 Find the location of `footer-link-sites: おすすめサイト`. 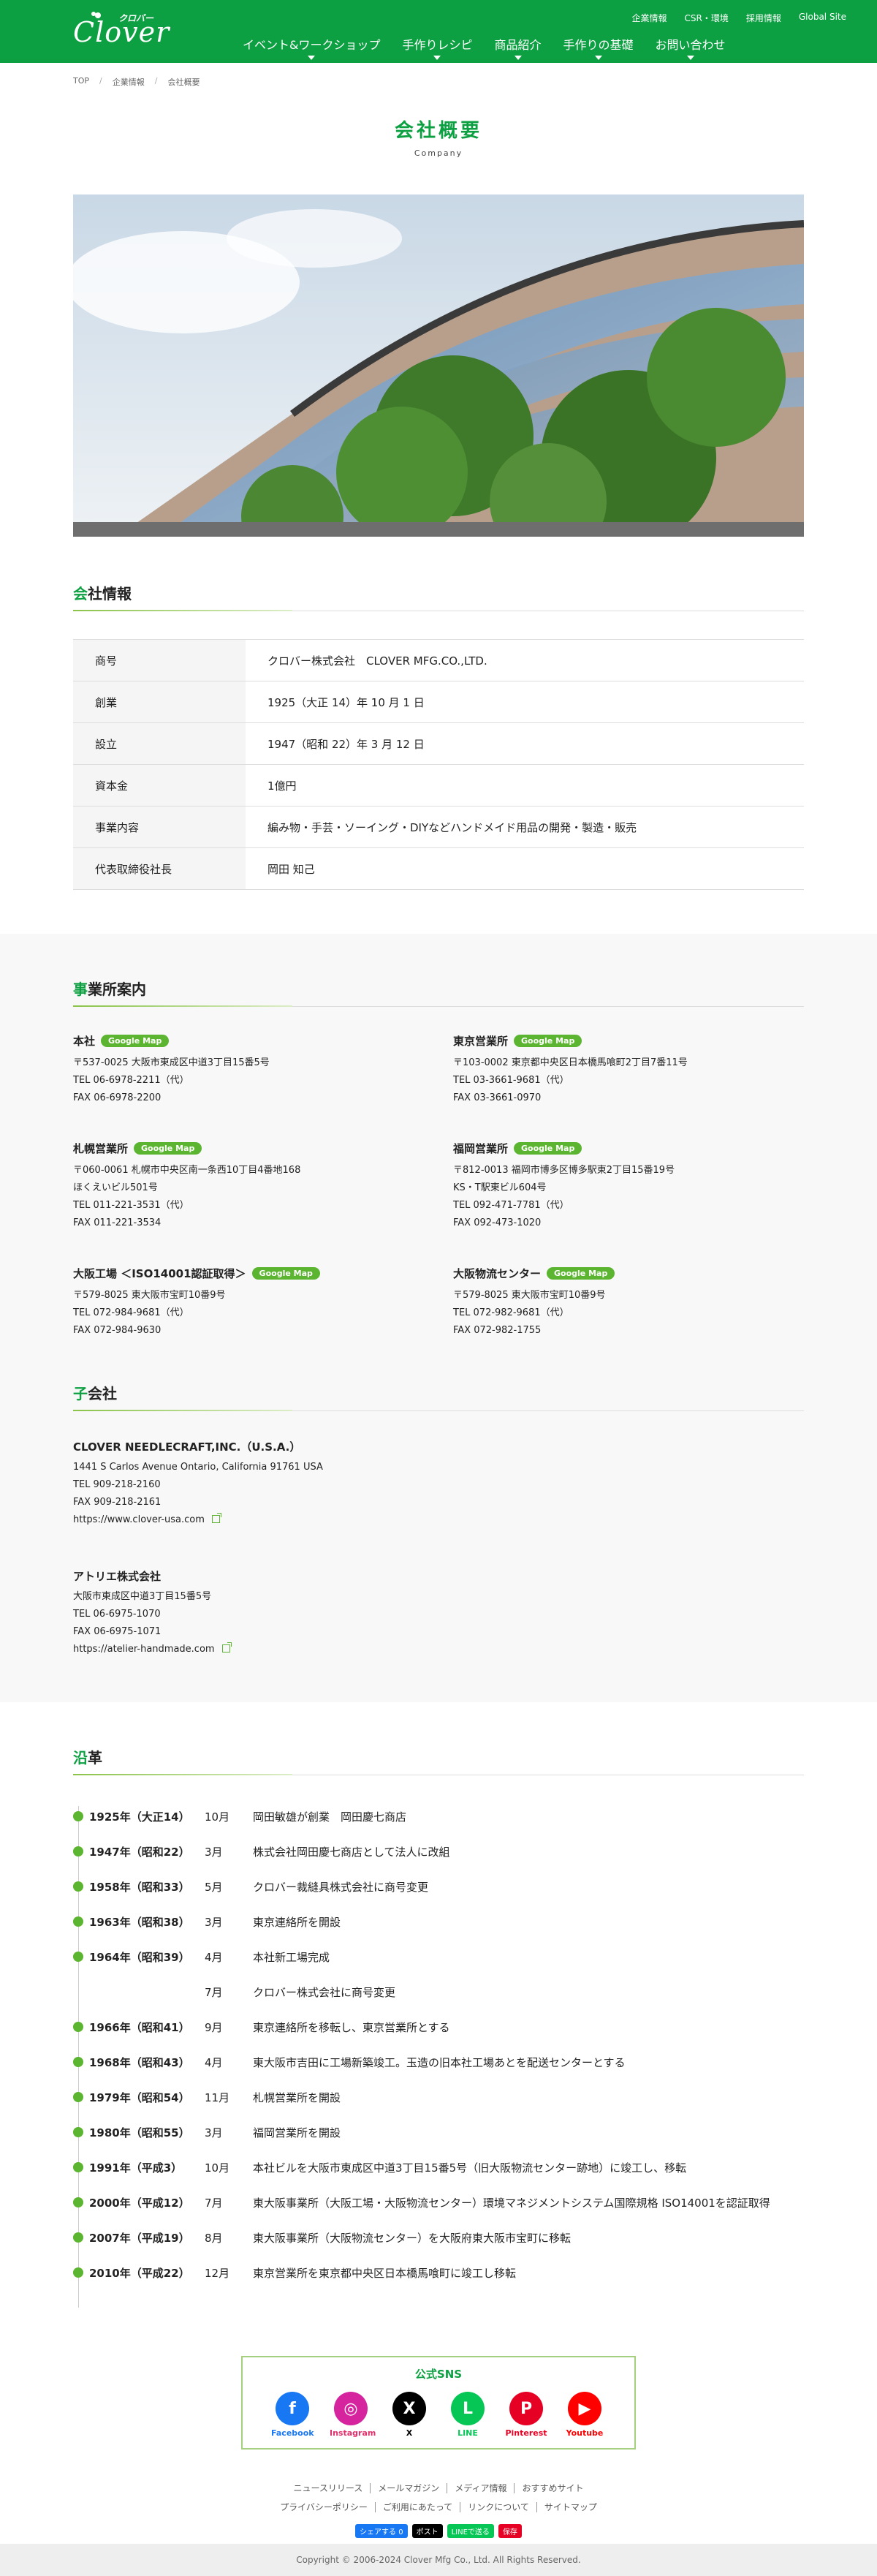

footer-link-sites: おすすめサイト is located at coordinates (553, 2488).